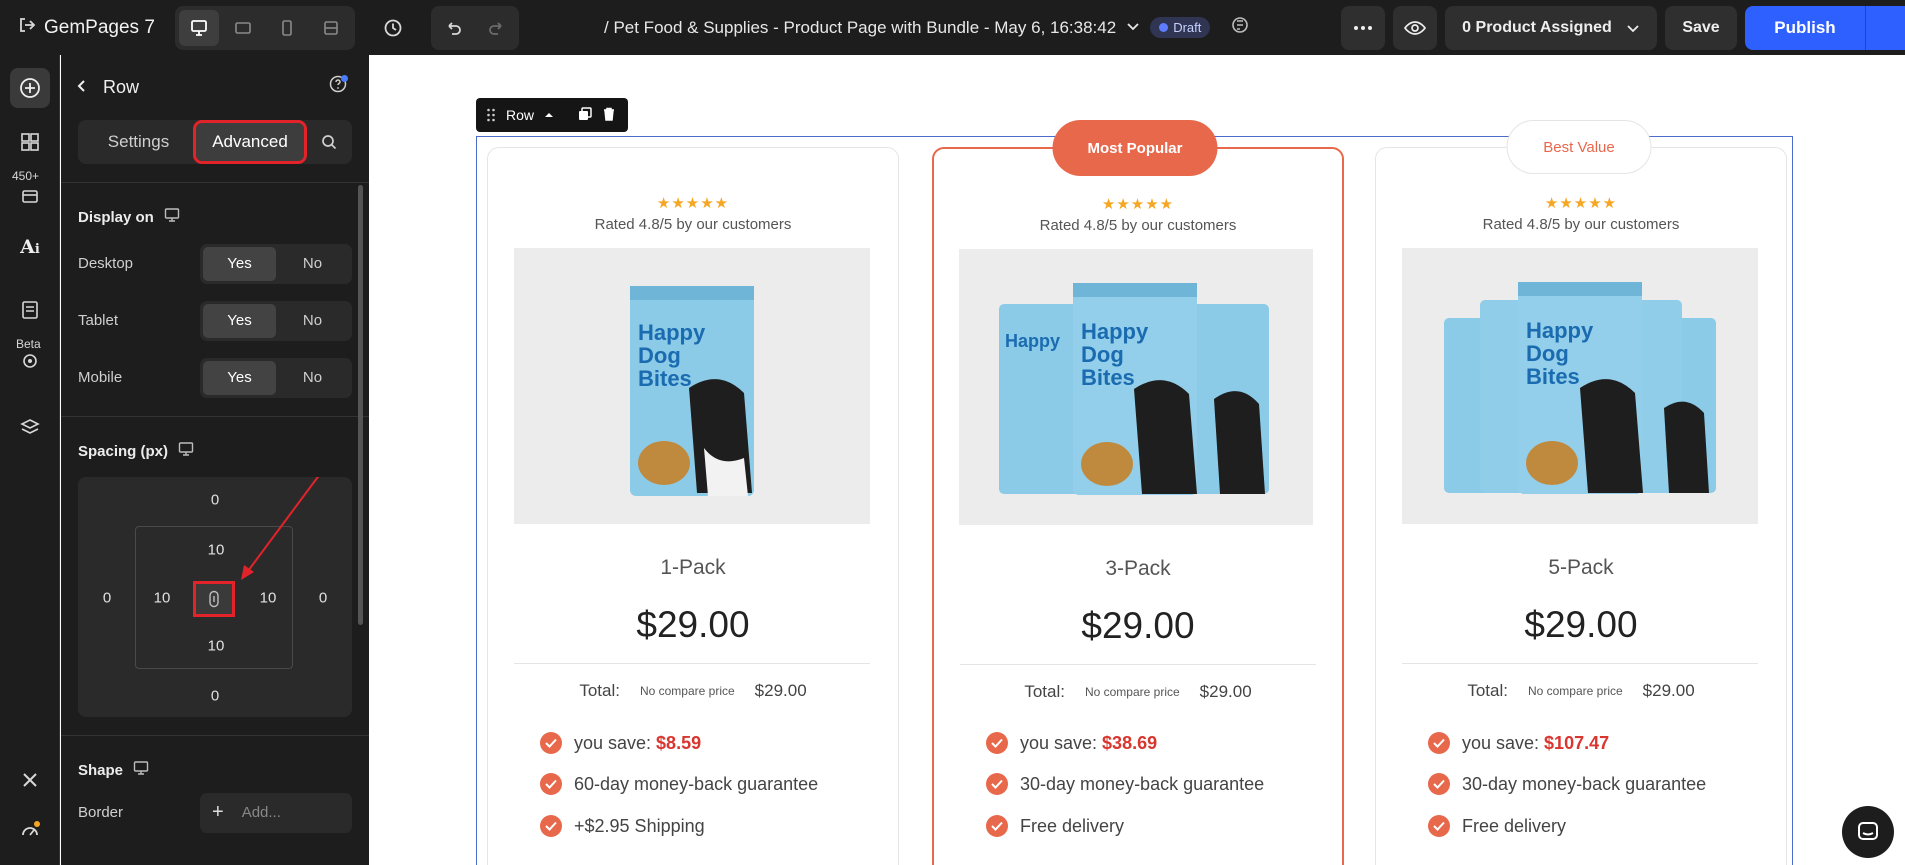 This screenshot has height=865, width=1905. Describe the element at coordinates (1580, 386) in the screenshot. I see `product-image: Happy Dog Bites` at that location.